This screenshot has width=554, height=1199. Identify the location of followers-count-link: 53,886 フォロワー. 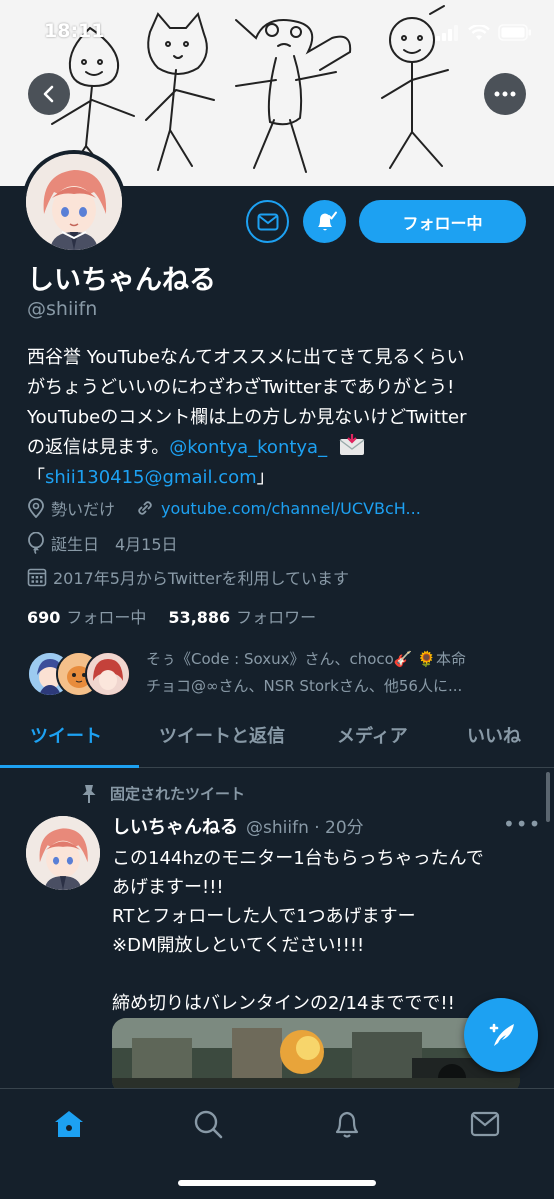
(242, 616).